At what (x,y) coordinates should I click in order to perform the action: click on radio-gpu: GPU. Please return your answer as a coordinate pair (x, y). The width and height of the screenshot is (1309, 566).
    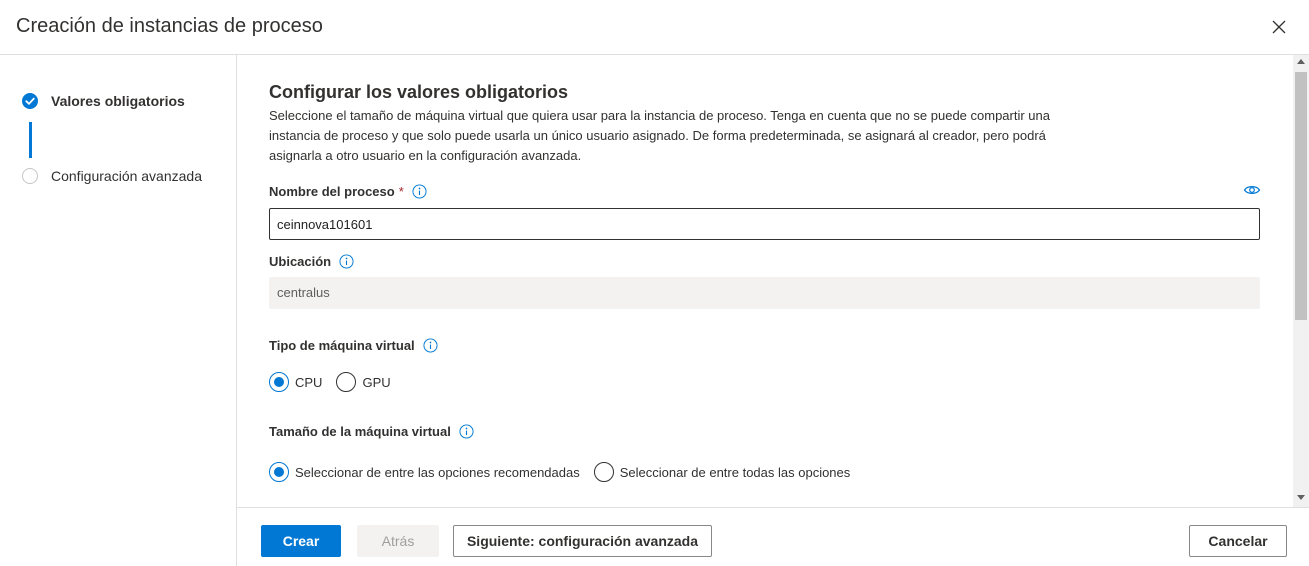
    Looking at the image, I should click on (363, 382).